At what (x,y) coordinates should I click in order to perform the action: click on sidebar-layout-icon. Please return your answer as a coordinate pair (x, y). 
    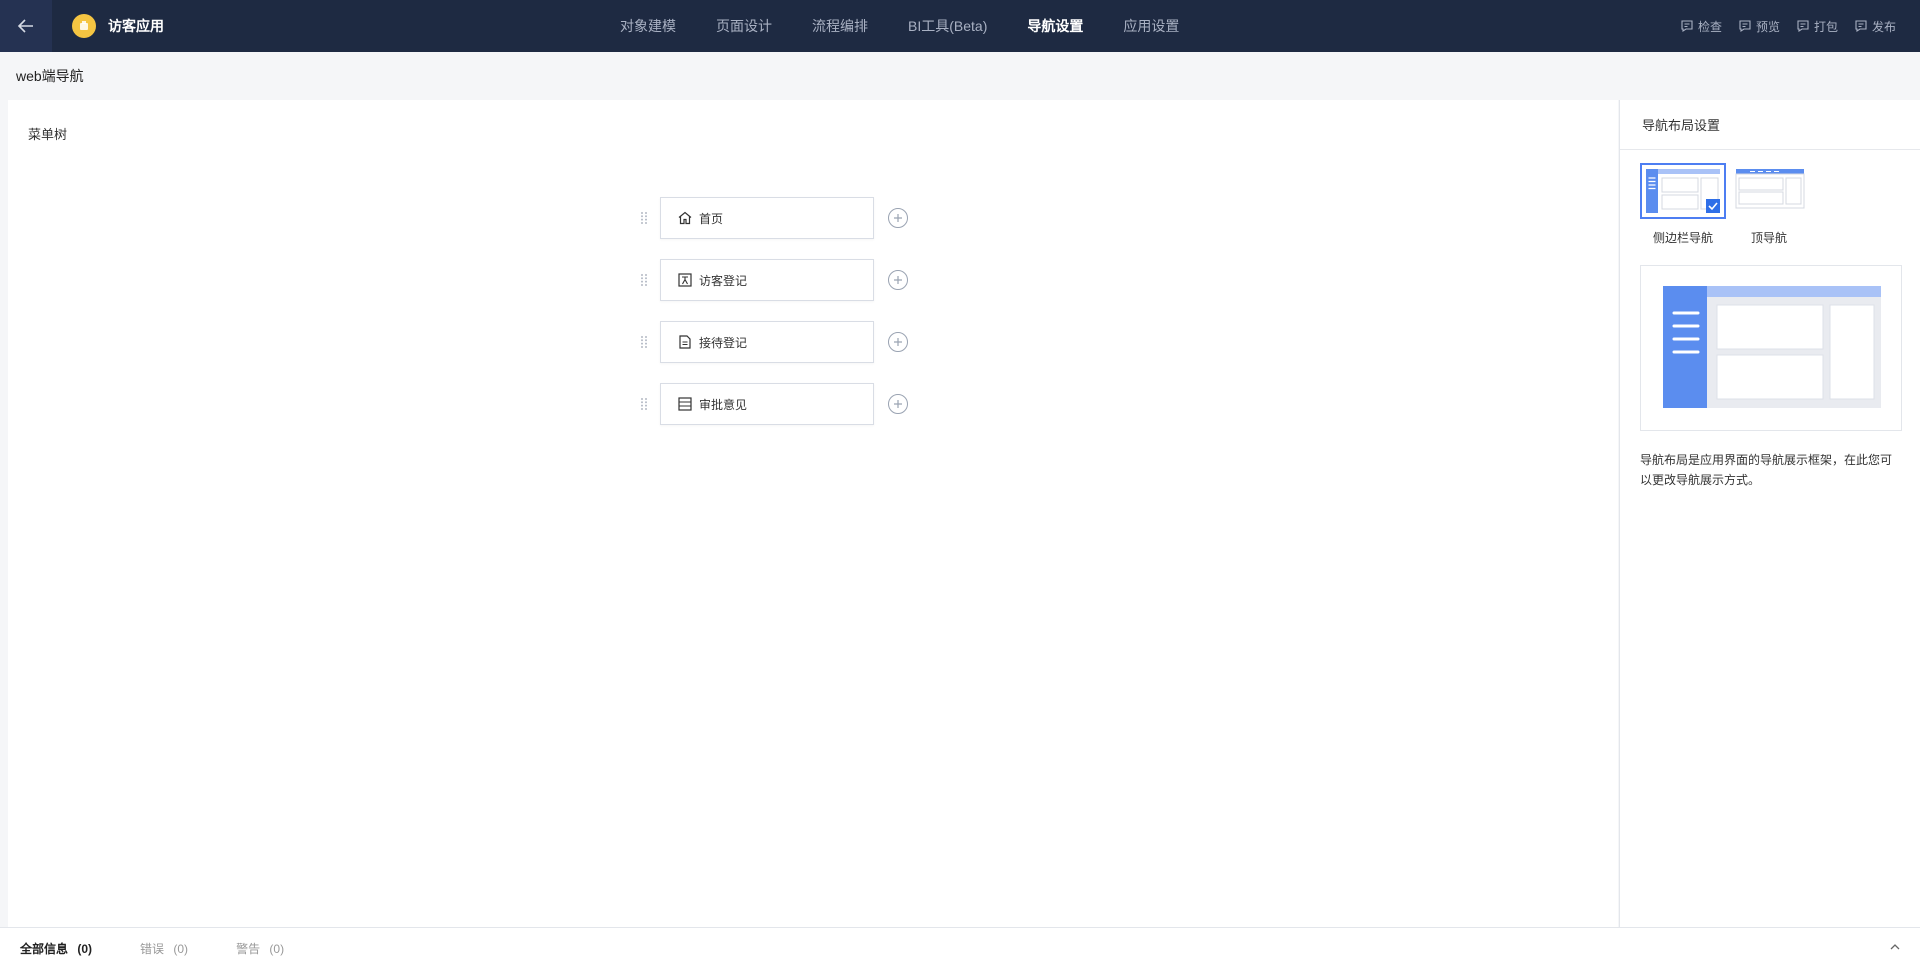
    Looking at the image, I should click on (1683, 191).